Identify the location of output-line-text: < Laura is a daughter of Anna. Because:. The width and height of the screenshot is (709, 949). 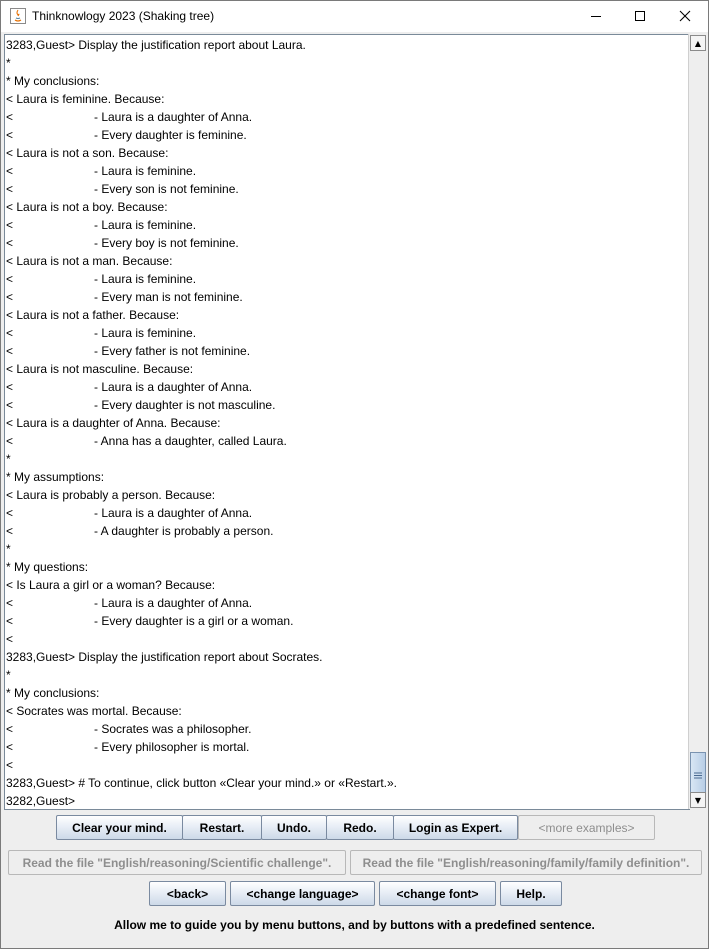
(113, 423).